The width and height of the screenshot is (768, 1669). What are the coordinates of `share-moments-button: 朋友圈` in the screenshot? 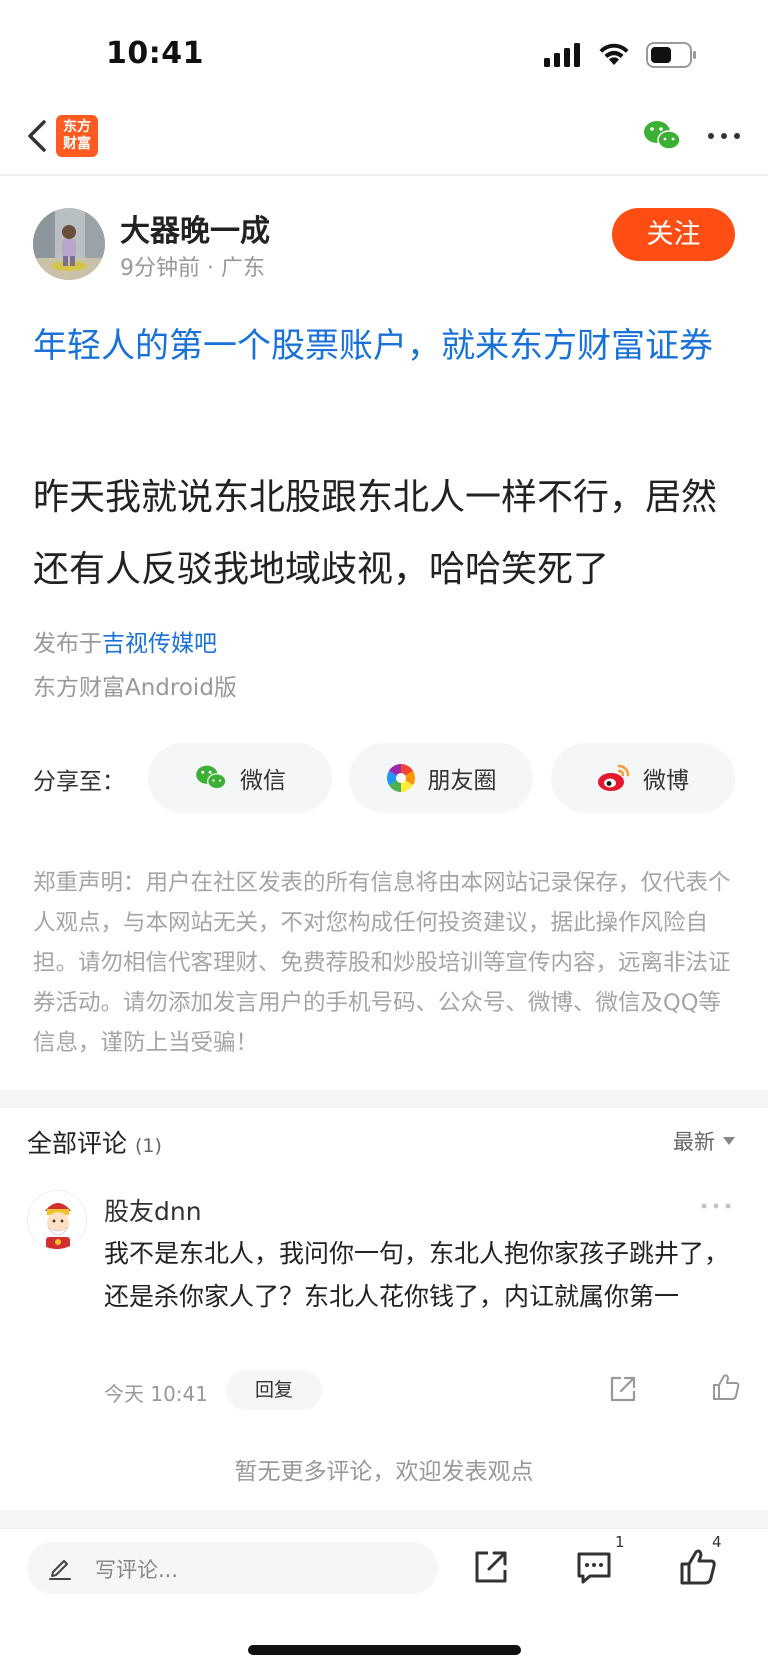 It's located at (441, 778).